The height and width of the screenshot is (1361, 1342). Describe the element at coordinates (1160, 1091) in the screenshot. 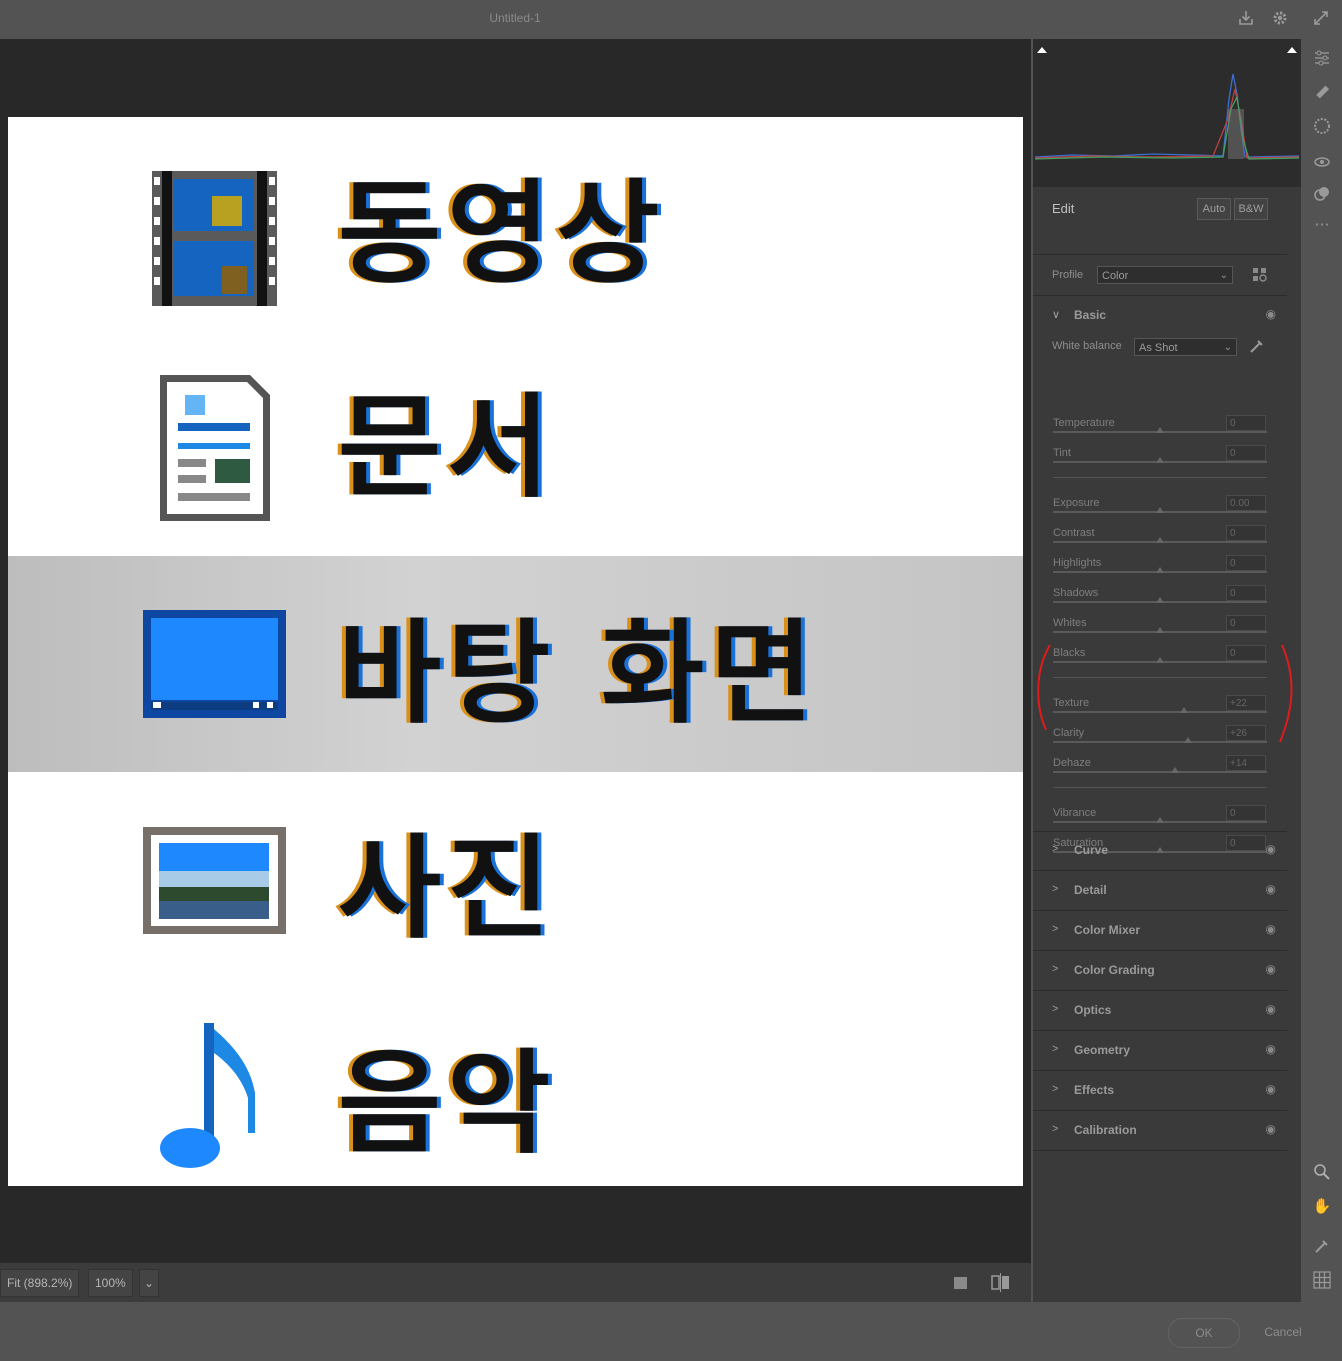

I see `panel-header-effects: > Effects ◉` at that location.